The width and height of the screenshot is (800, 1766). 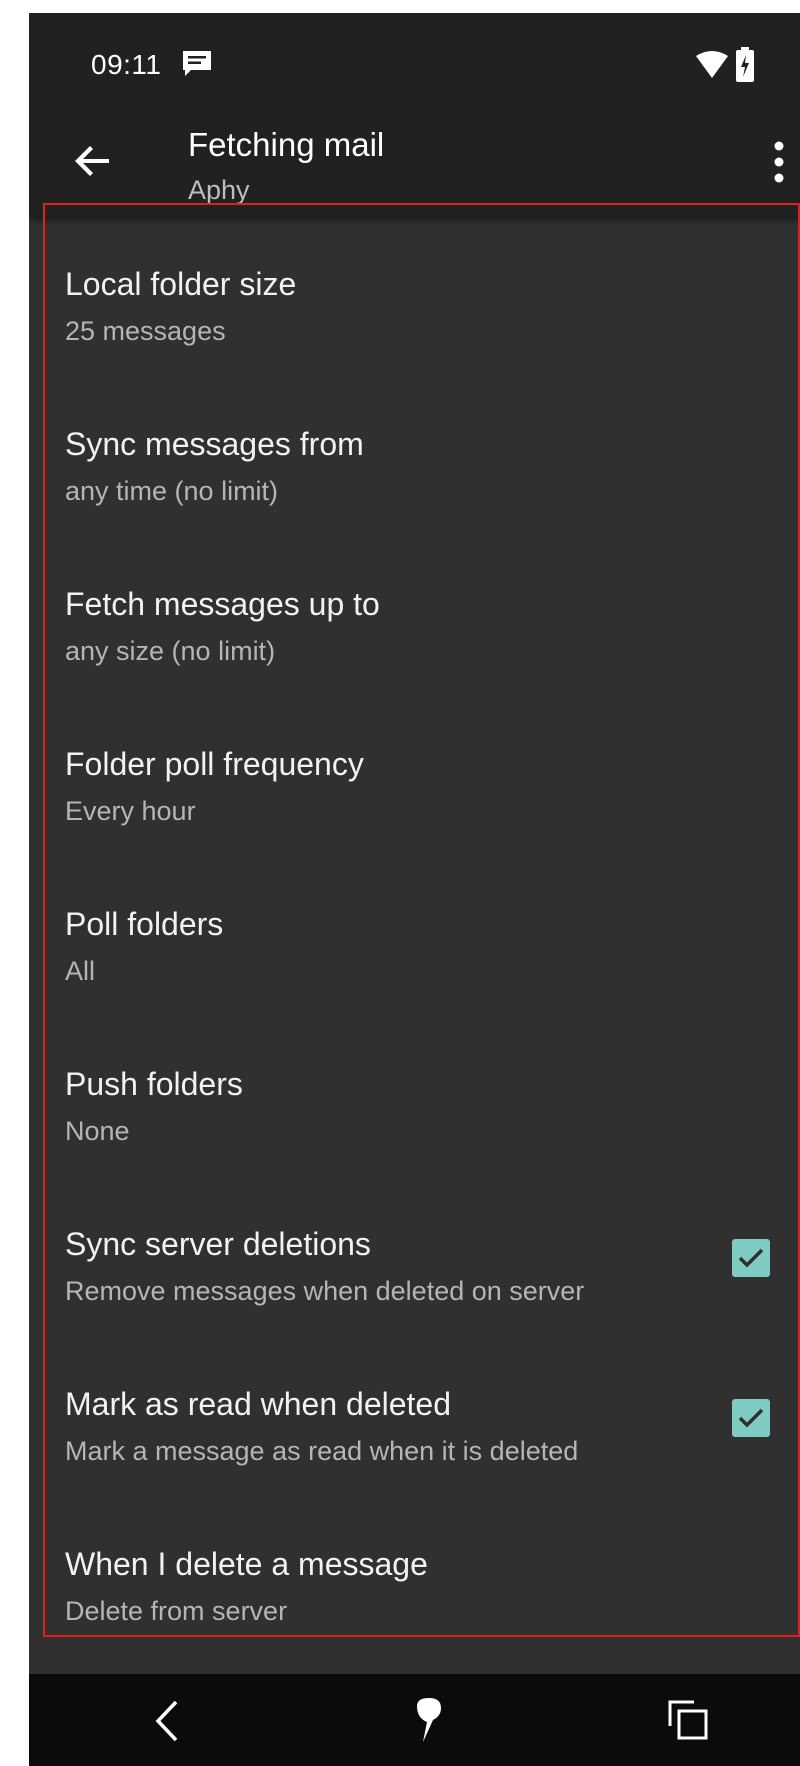 I want to click on pref-fetch-messages-up-to: Fetch messages up to any size (no limit), so click(x=414, y=616).